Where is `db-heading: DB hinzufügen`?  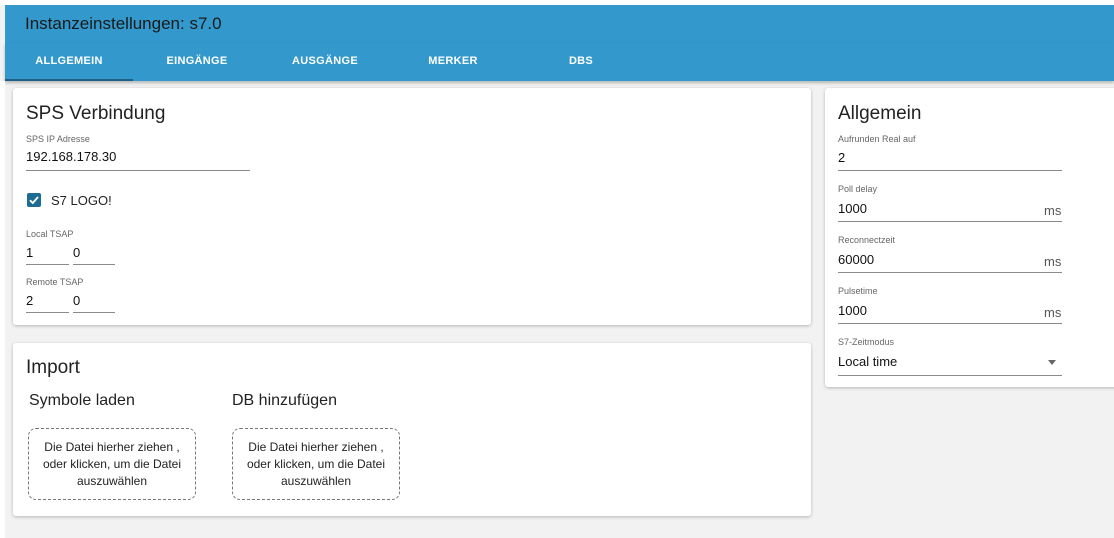
db-heading: DB hinzufügen is located at coordinates (284, 400).